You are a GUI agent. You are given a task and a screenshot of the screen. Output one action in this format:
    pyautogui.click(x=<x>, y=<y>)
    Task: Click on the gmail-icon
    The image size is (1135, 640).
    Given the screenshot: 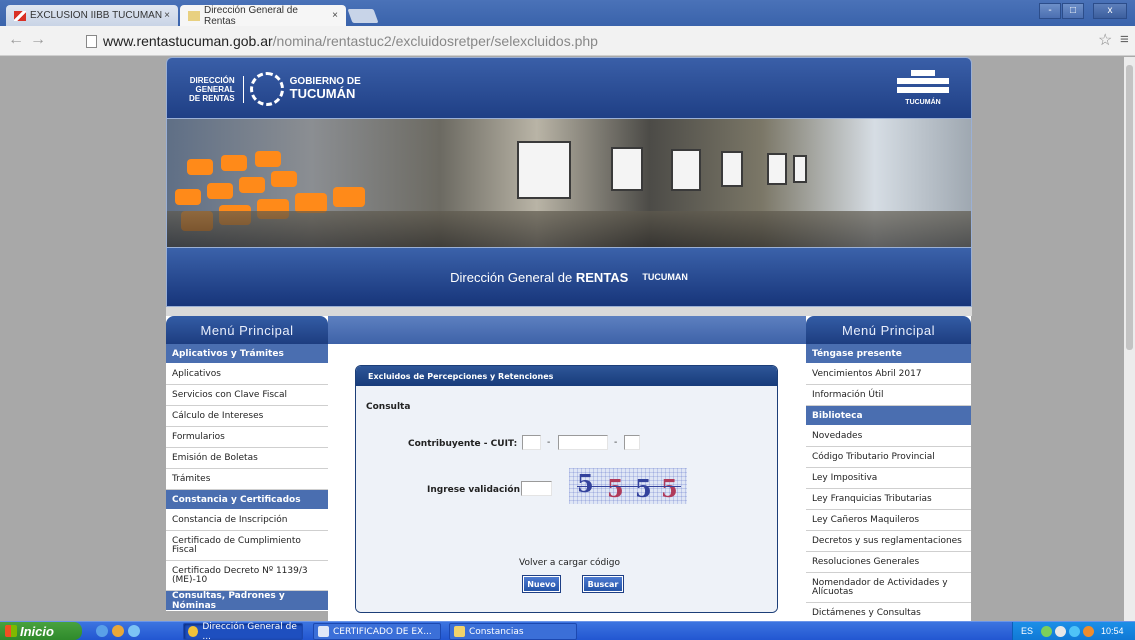 What is the action you would take?
    pyautogui.click(x=20, y=15)
    